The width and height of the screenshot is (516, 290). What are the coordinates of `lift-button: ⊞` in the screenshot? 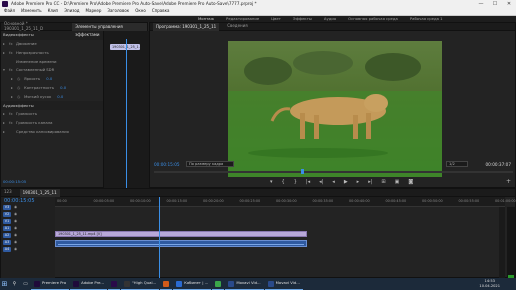 It's located at (383, 182).